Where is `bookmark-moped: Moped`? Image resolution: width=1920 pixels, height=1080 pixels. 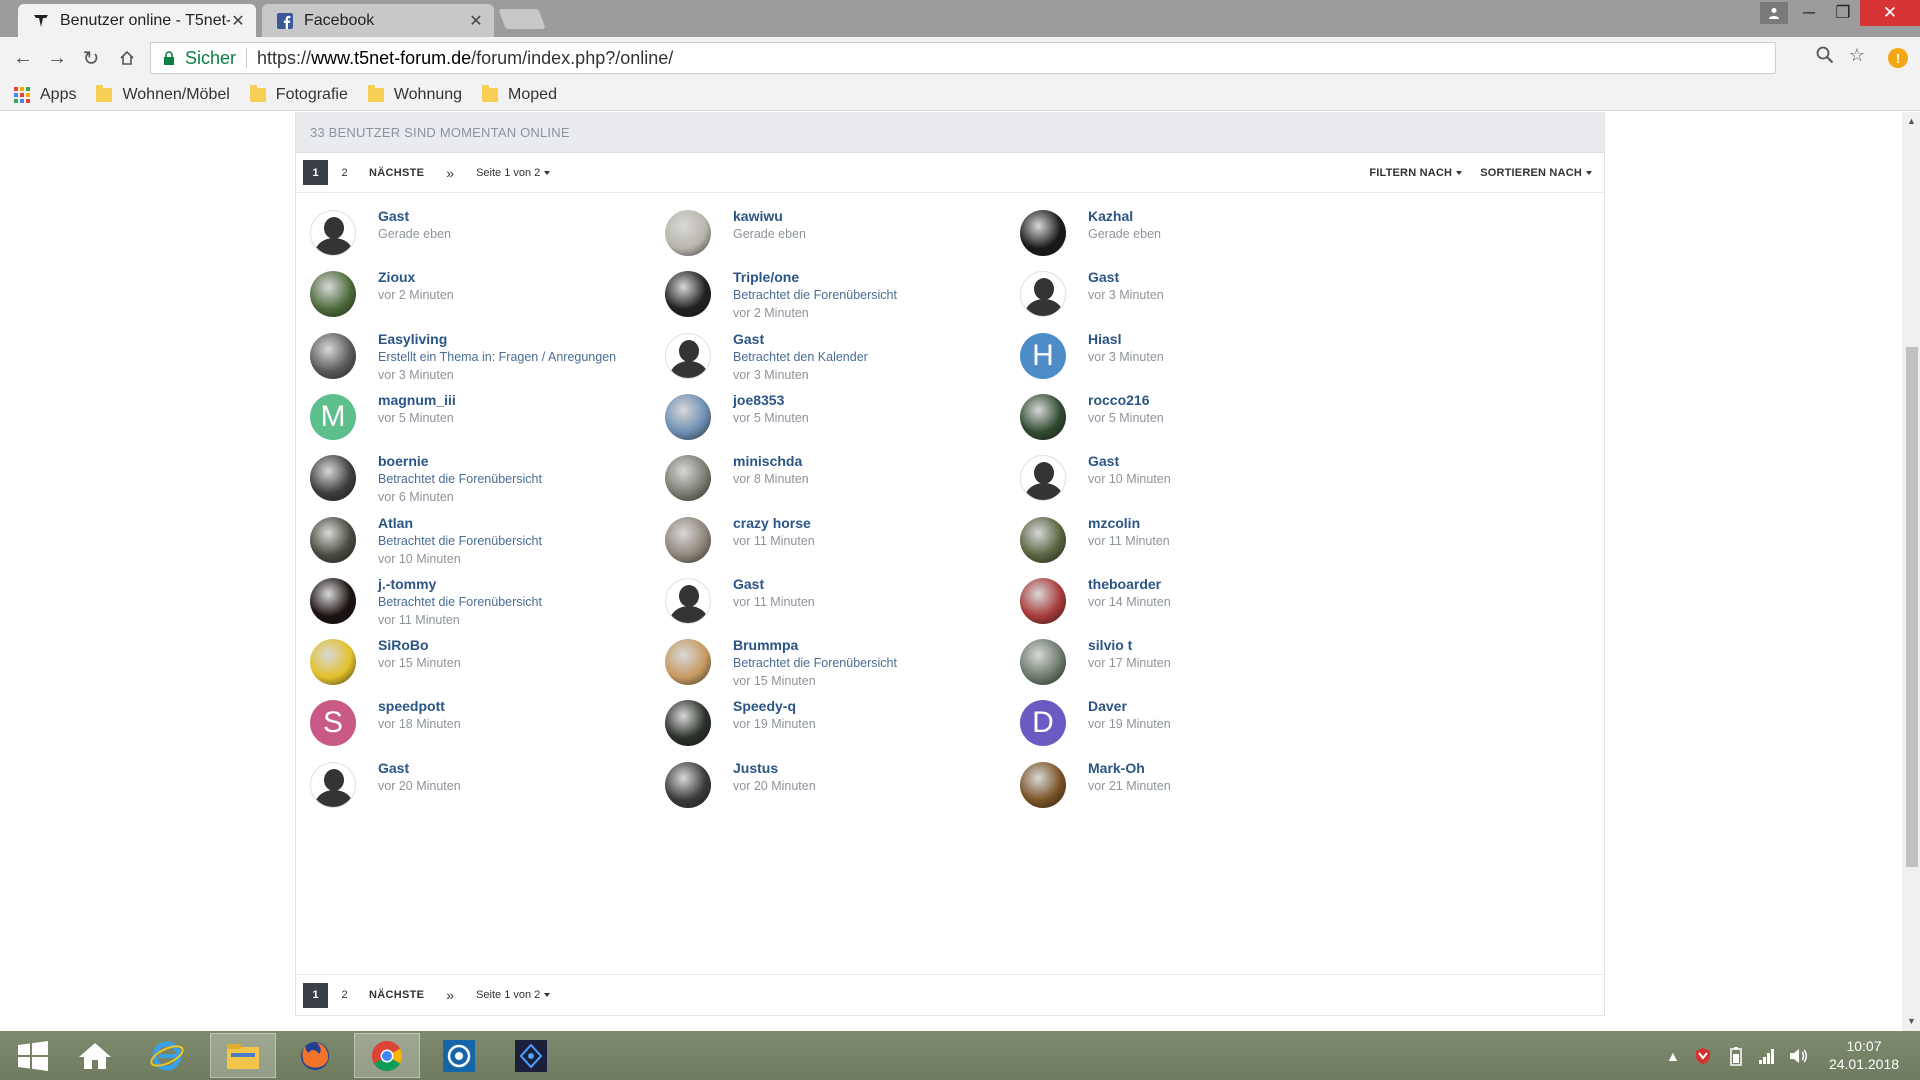
bookmark-moped: Moped is located at coordinates (519, 94).